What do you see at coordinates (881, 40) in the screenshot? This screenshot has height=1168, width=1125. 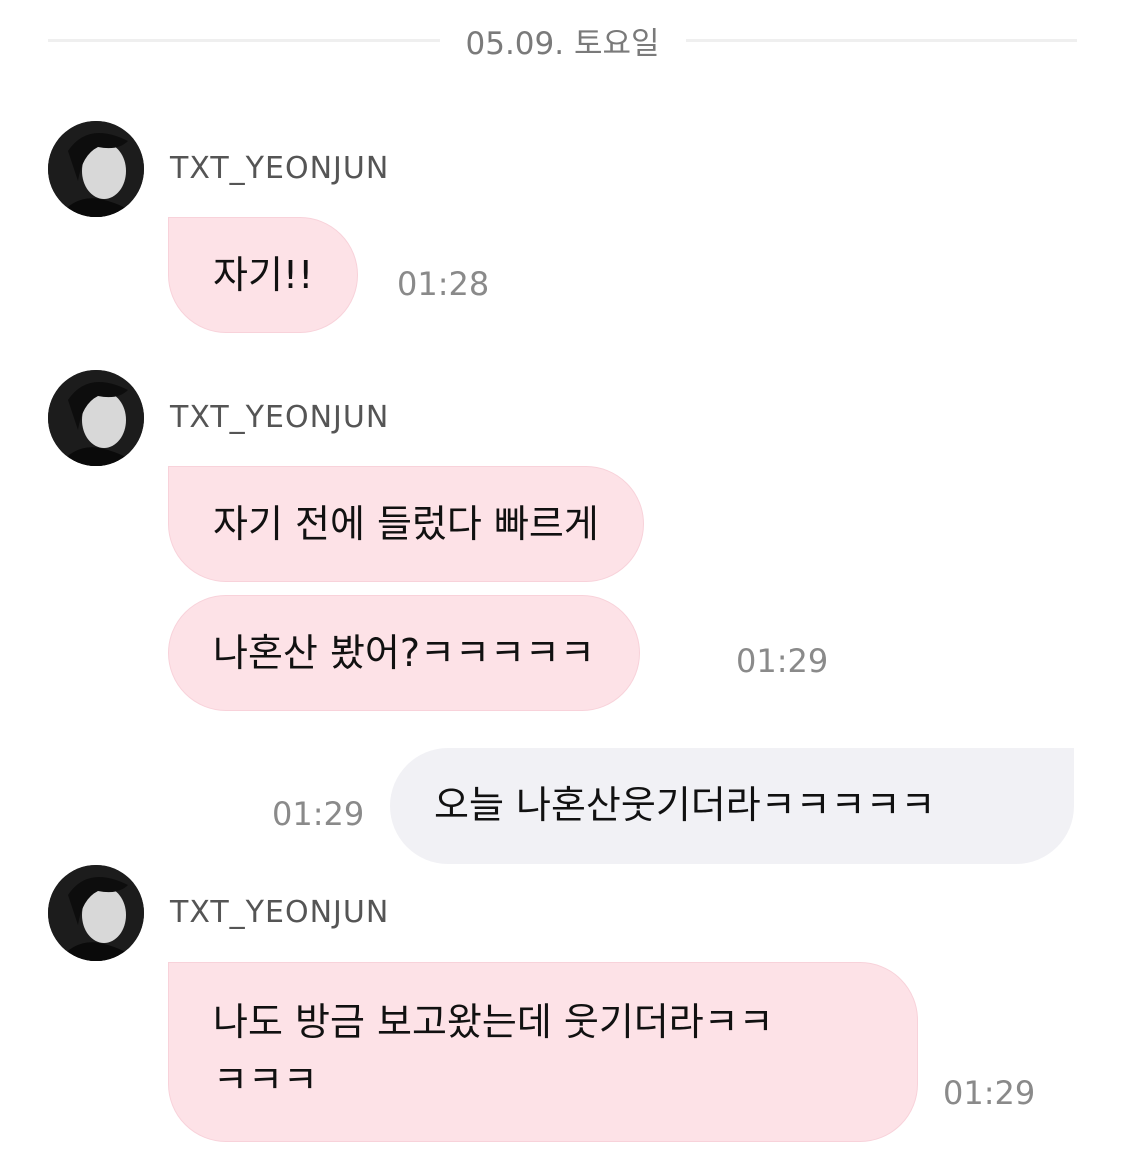 I see `separator-line-right` at bounding box center [881, 40].